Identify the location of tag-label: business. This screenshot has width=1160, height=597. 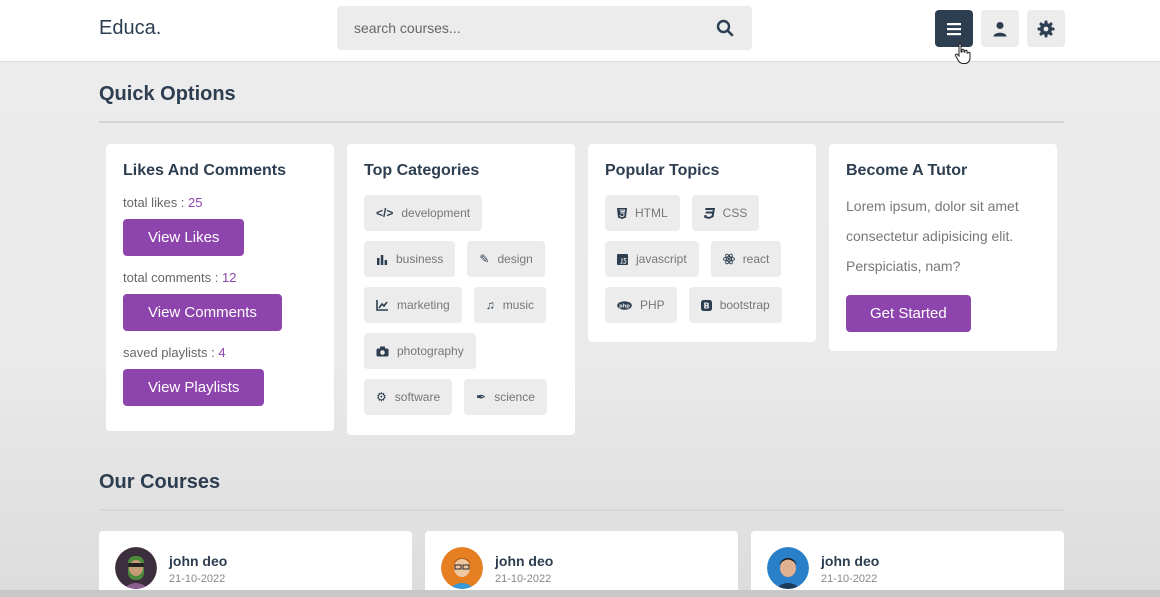
(420, 259).